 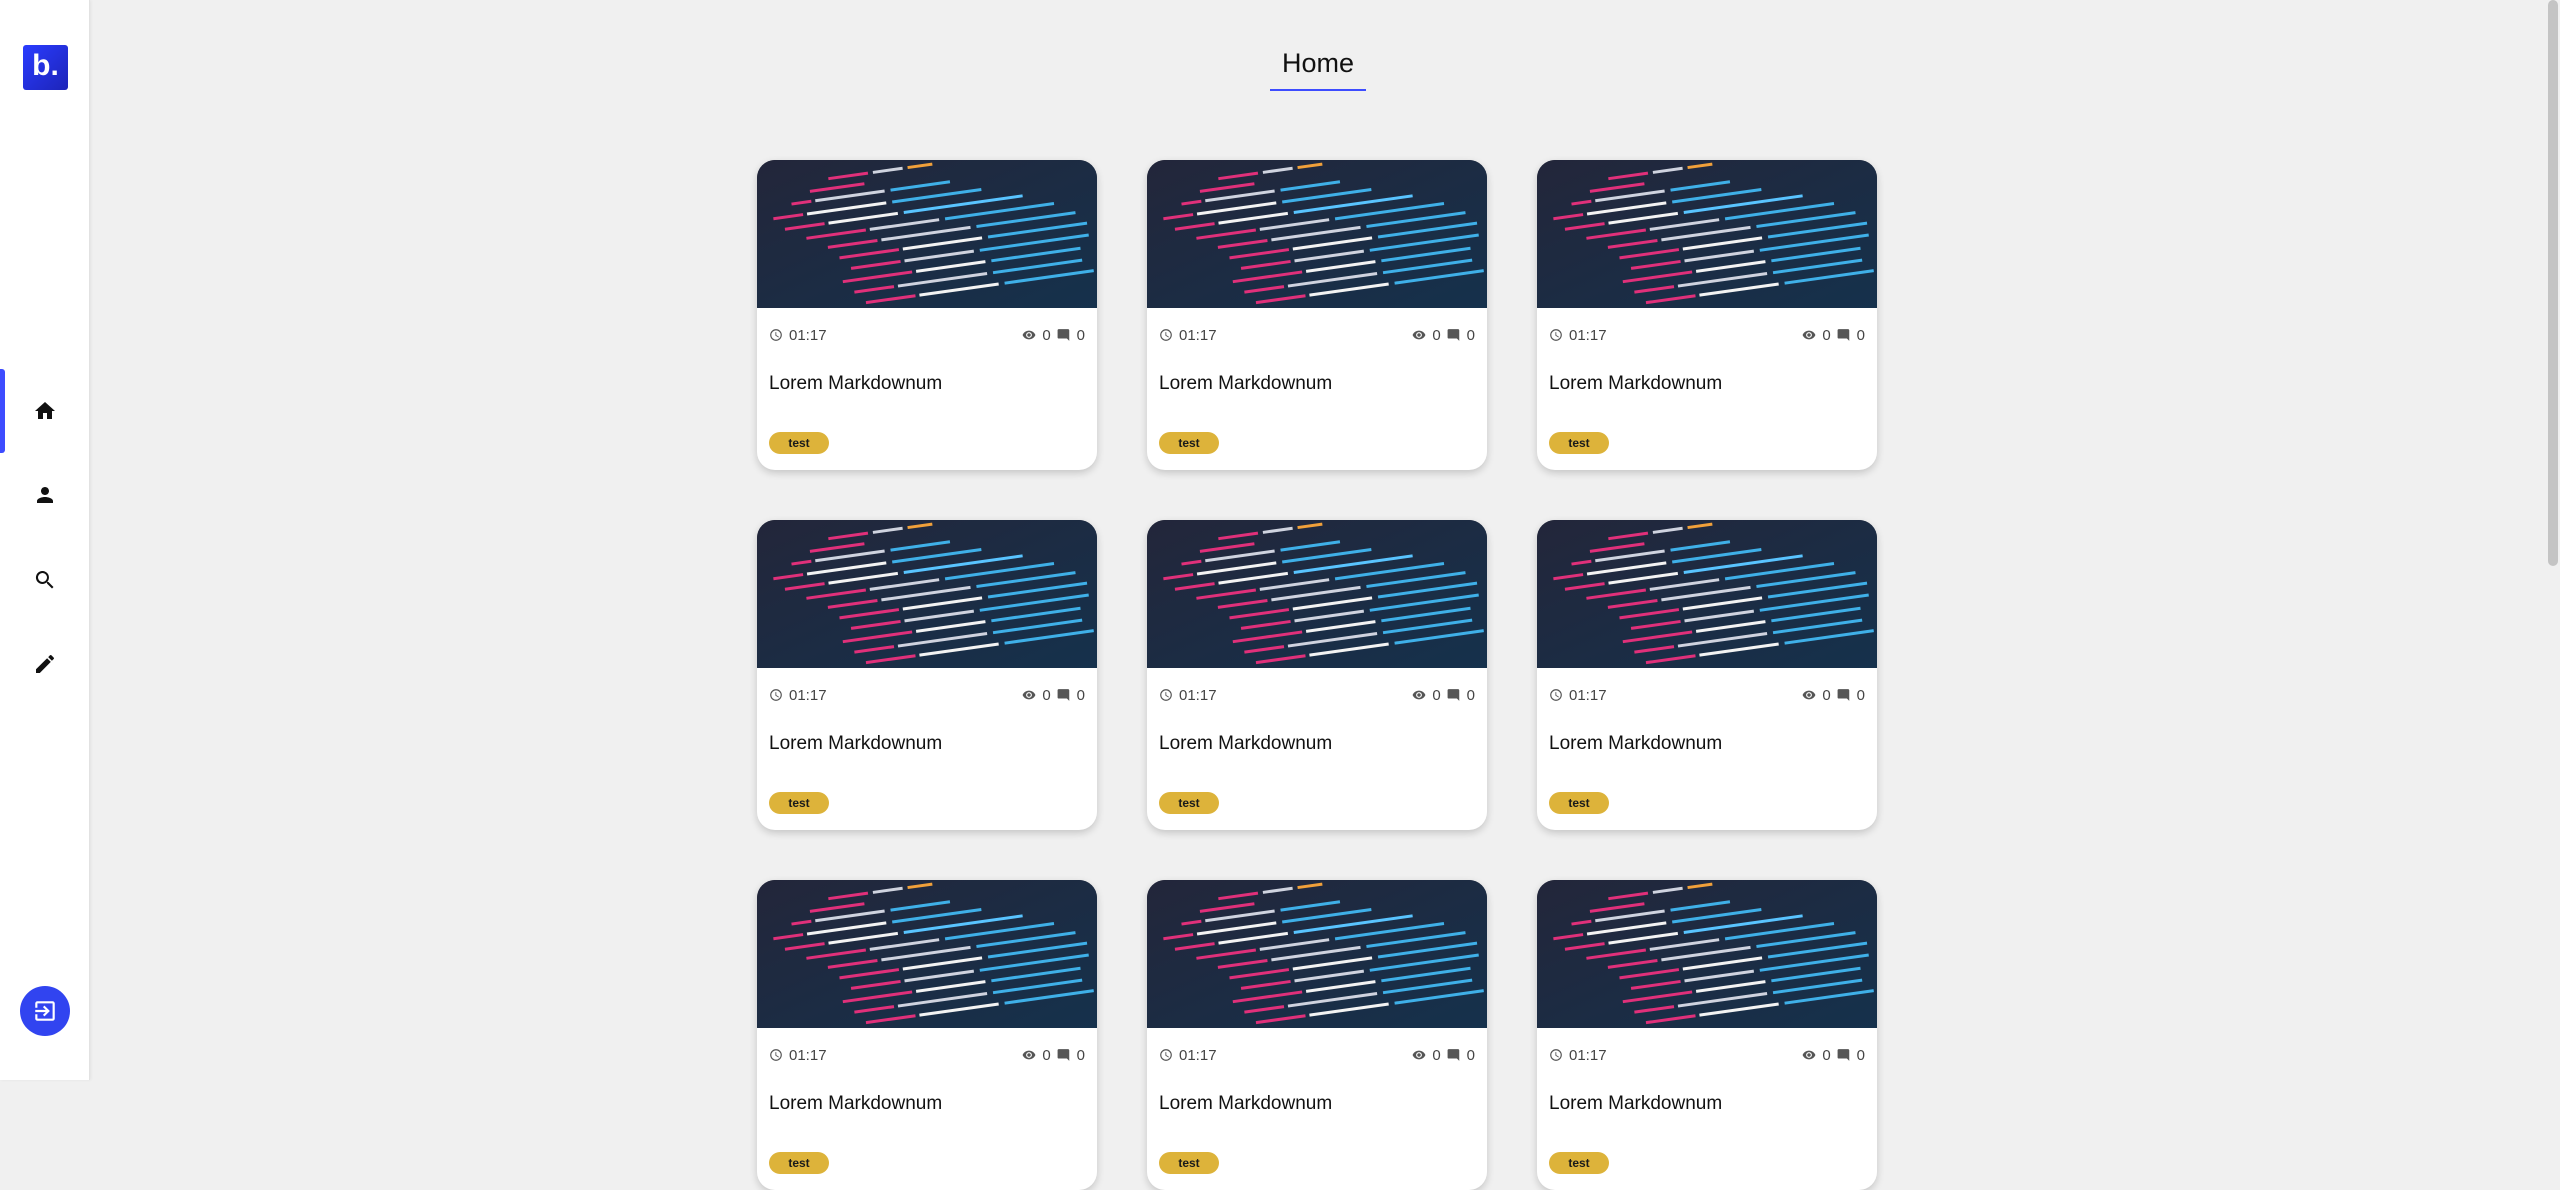 I want to click on sidebar-item-home, so click(x=44, y=411).